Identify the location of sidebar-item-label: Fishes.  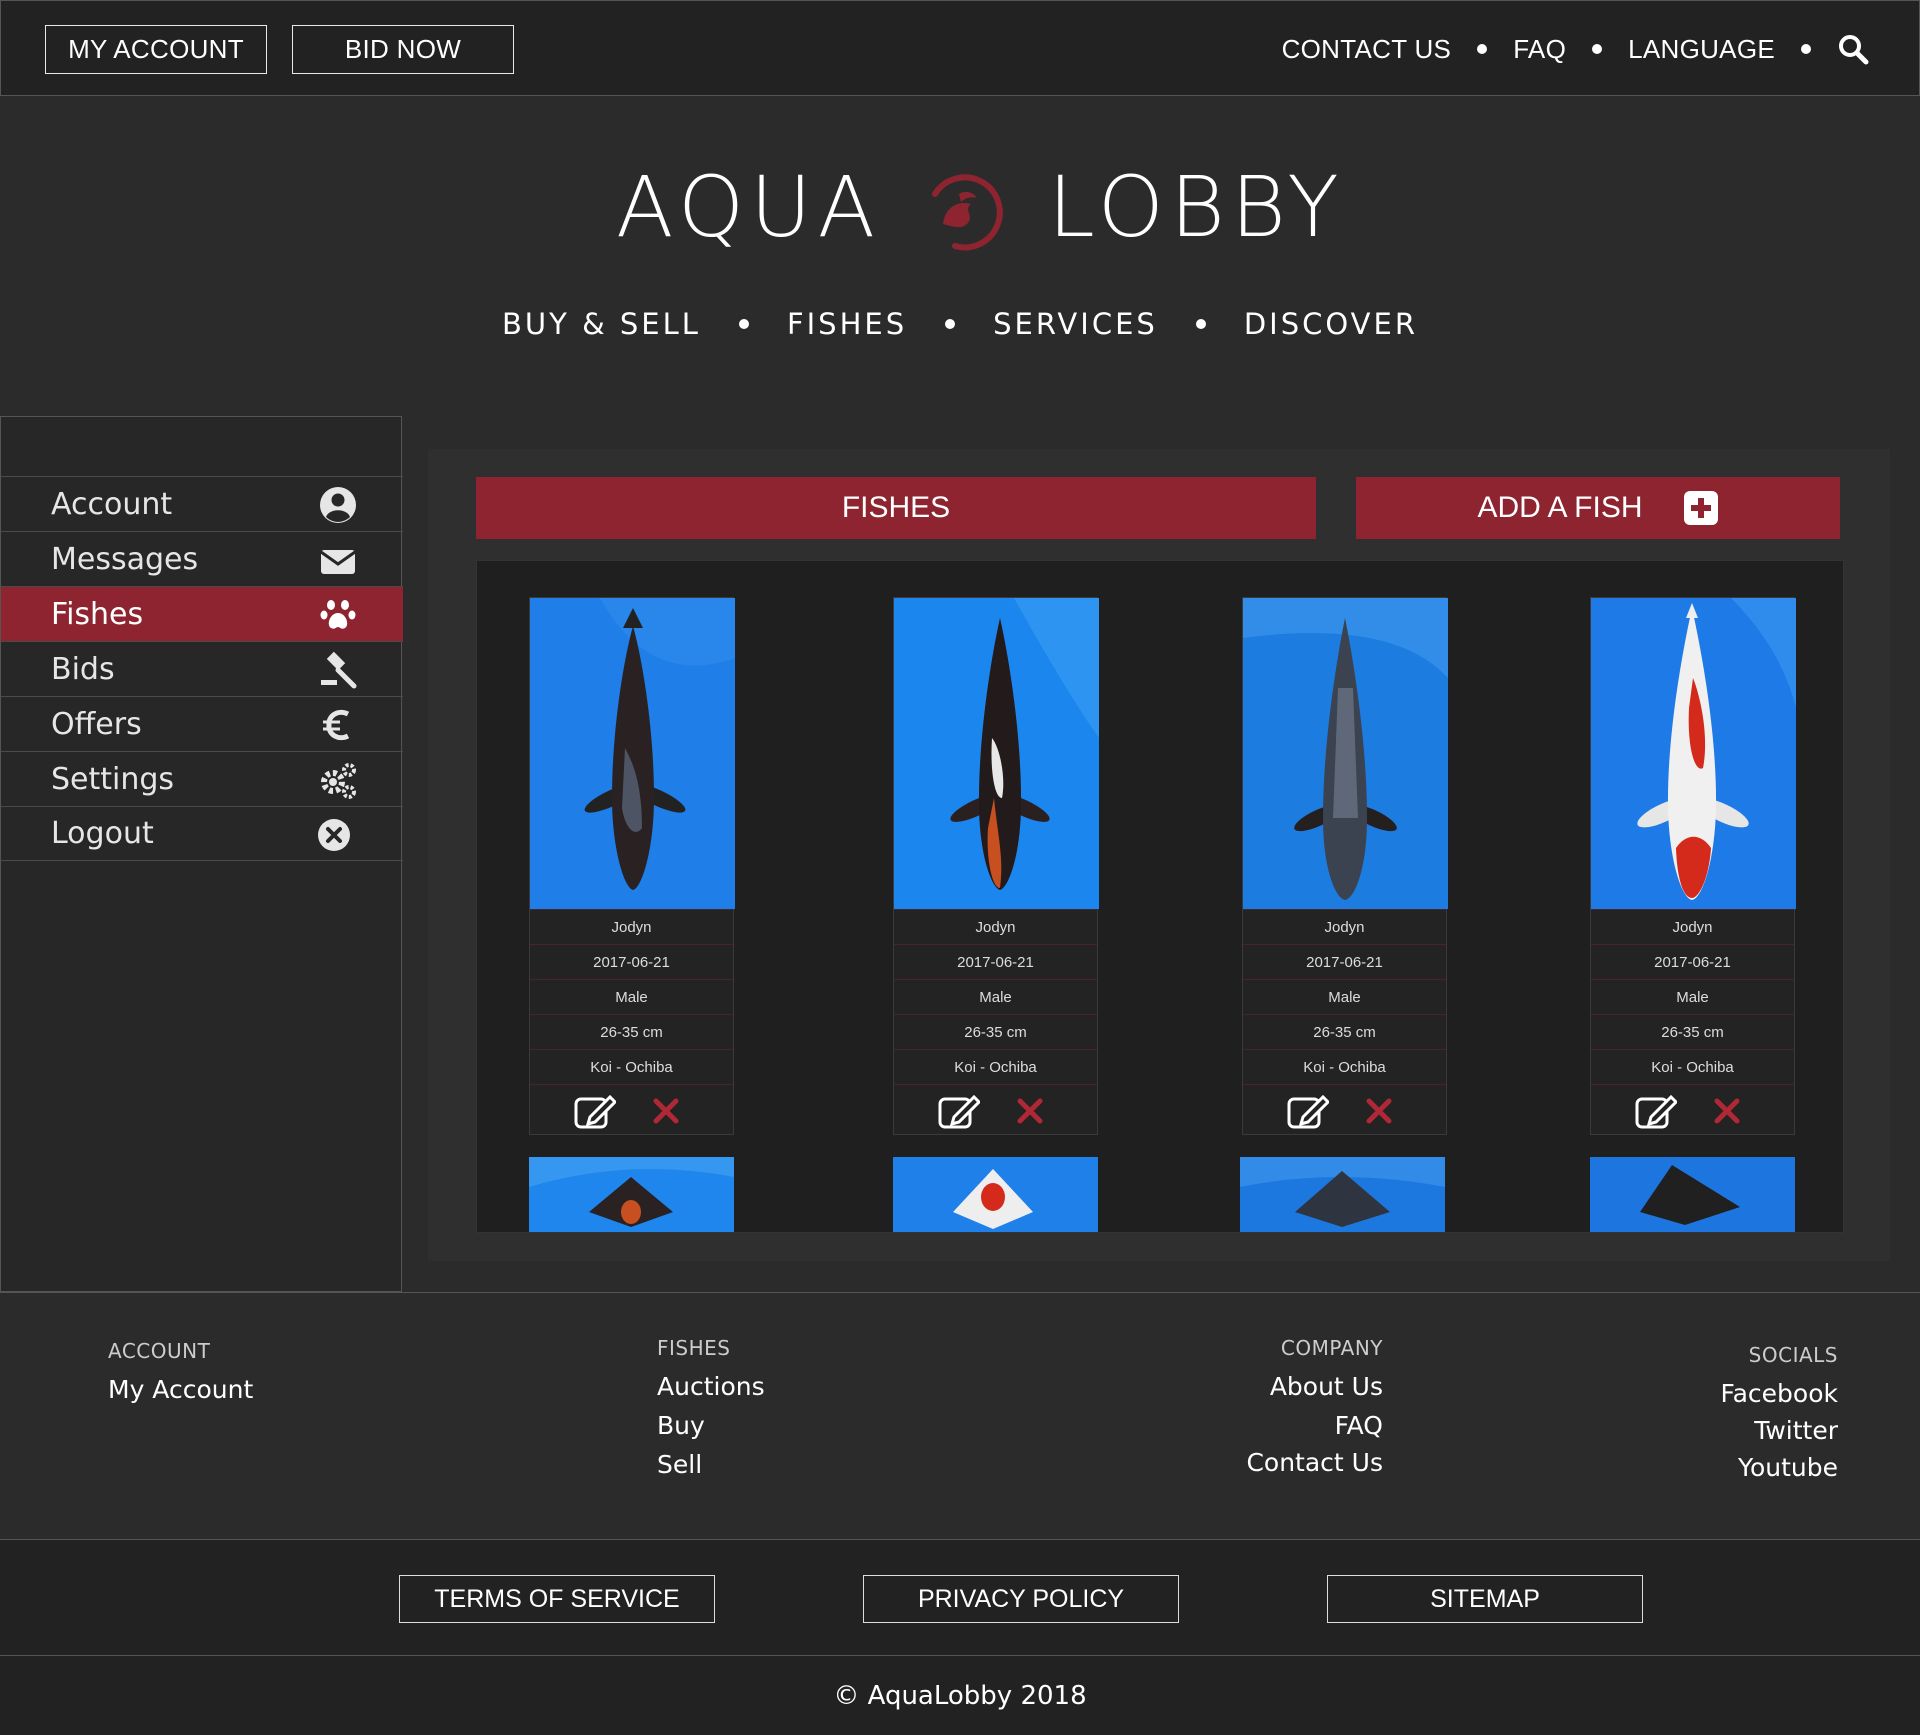
(97, 614).